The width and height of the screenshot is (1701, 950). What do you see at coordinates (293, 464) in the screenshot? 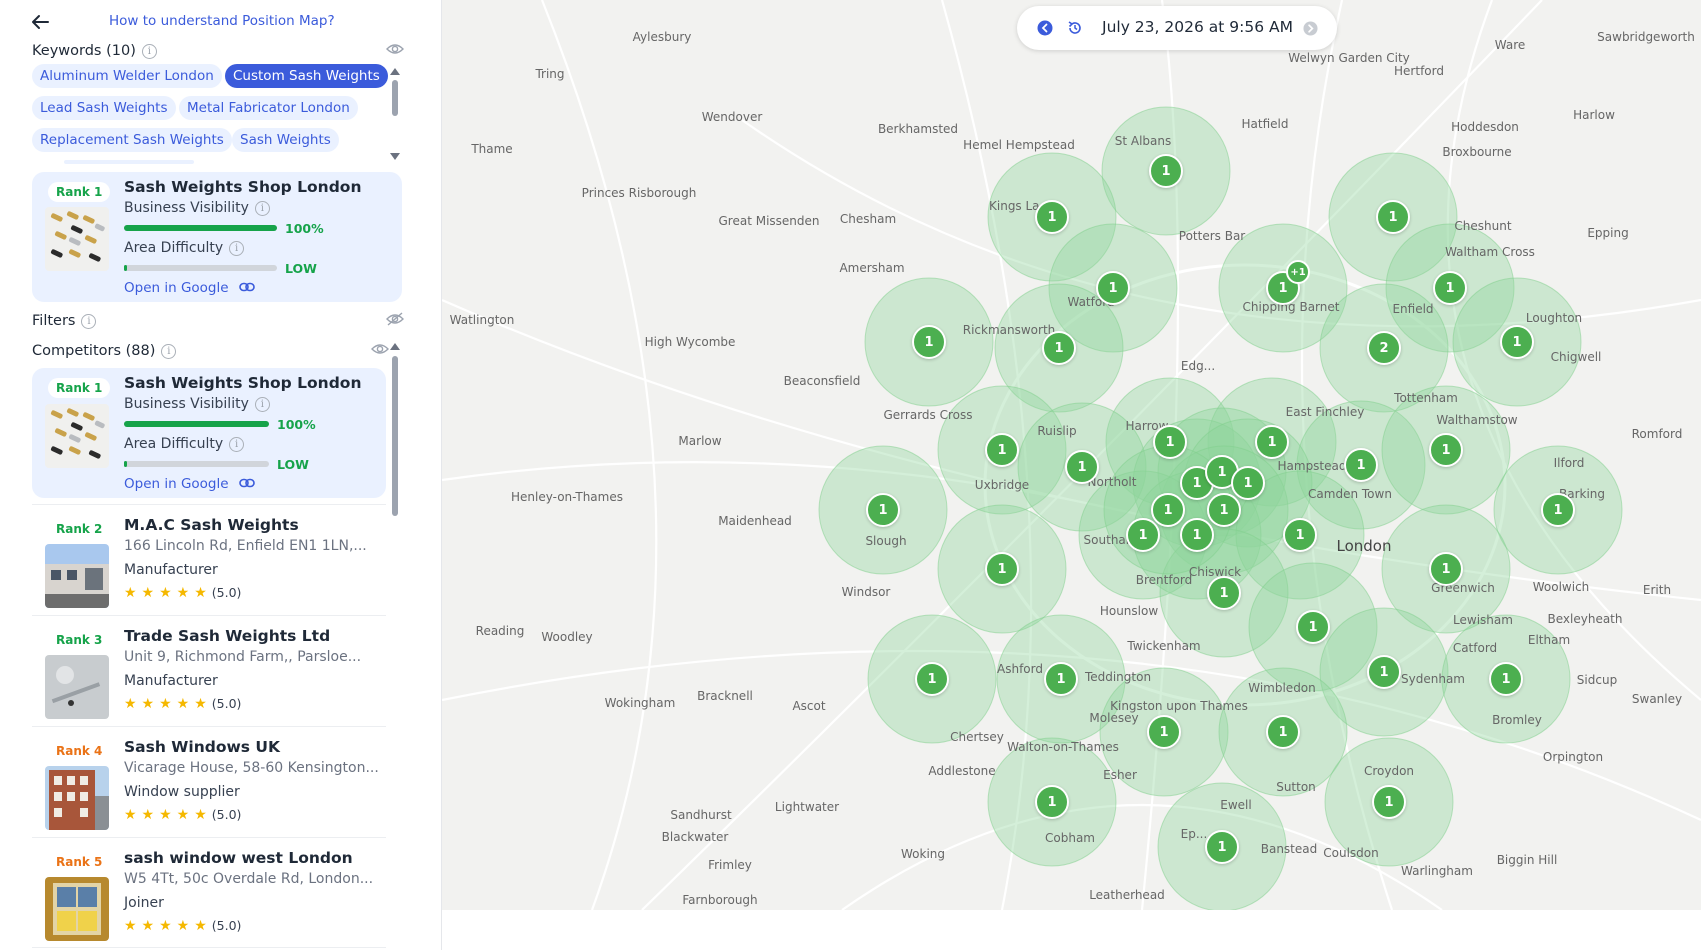
I see `difficulty-value: LOW` at bounding box center [293, 464].